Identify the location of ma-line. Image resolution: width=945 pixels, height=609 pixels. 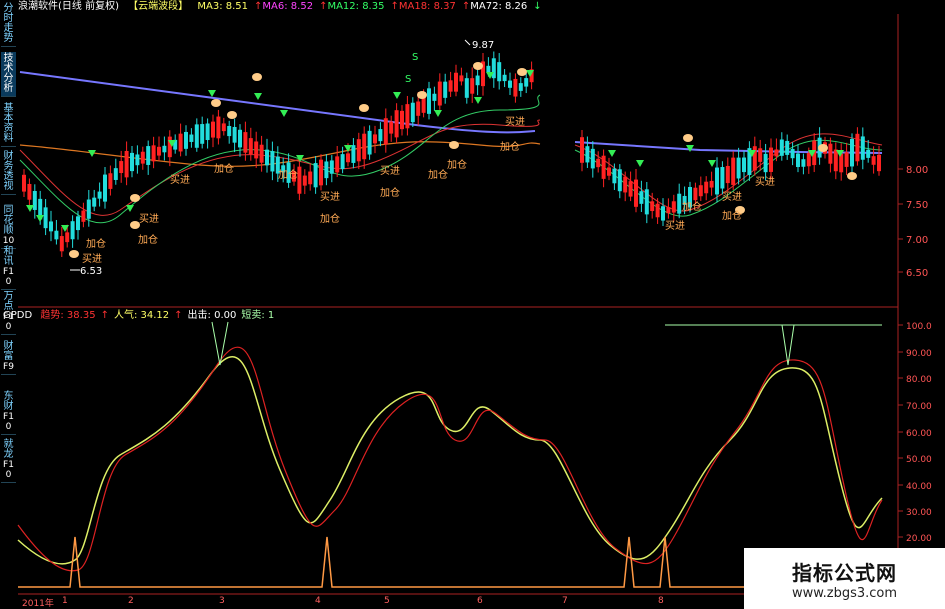
(280, 159).